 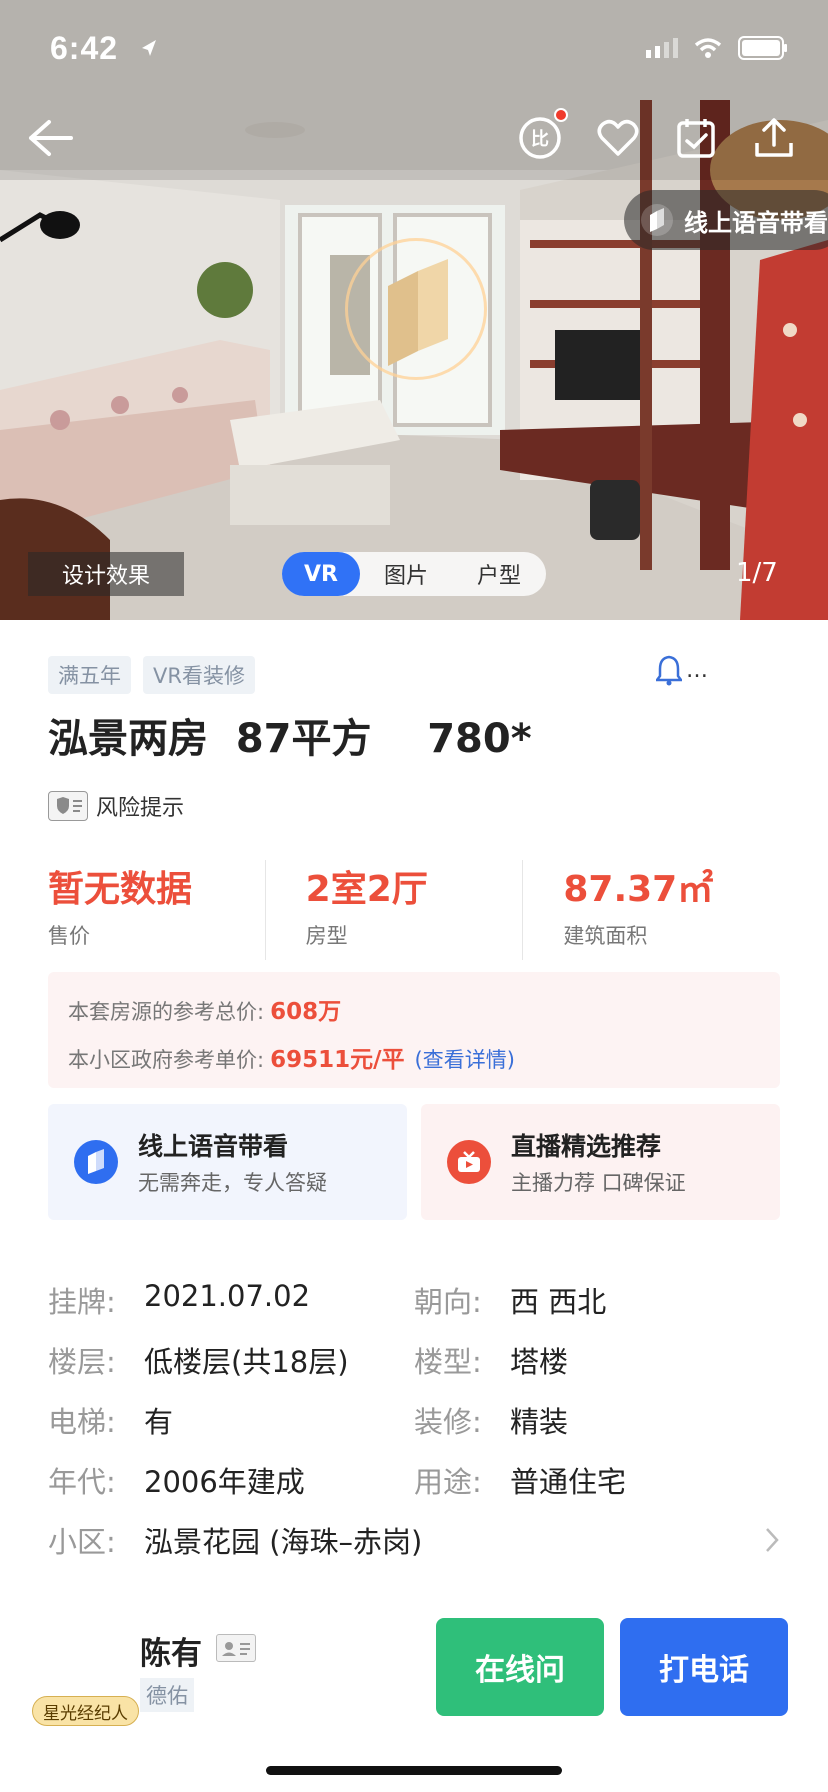 What do you see at coordinates (283, 1542) in the screenshot?
I see `community-value: 泓景花园 (海珠–赤岗)` at bounding box center [283, 1542].